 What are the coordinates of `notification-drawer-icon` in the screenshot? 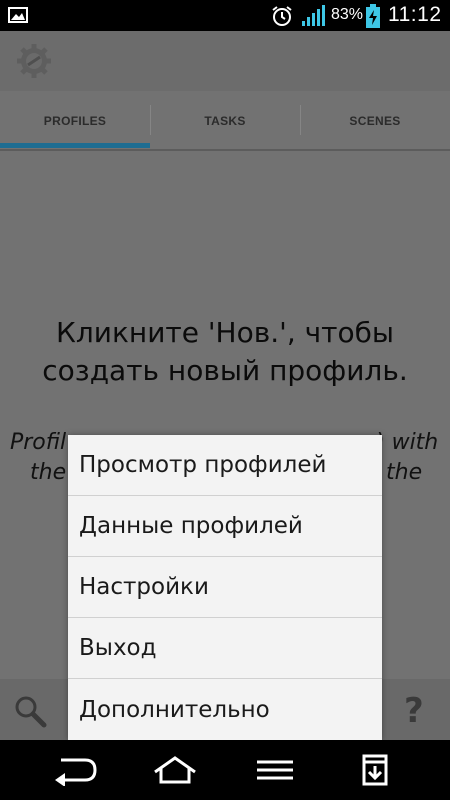 It's located at (375, 770).